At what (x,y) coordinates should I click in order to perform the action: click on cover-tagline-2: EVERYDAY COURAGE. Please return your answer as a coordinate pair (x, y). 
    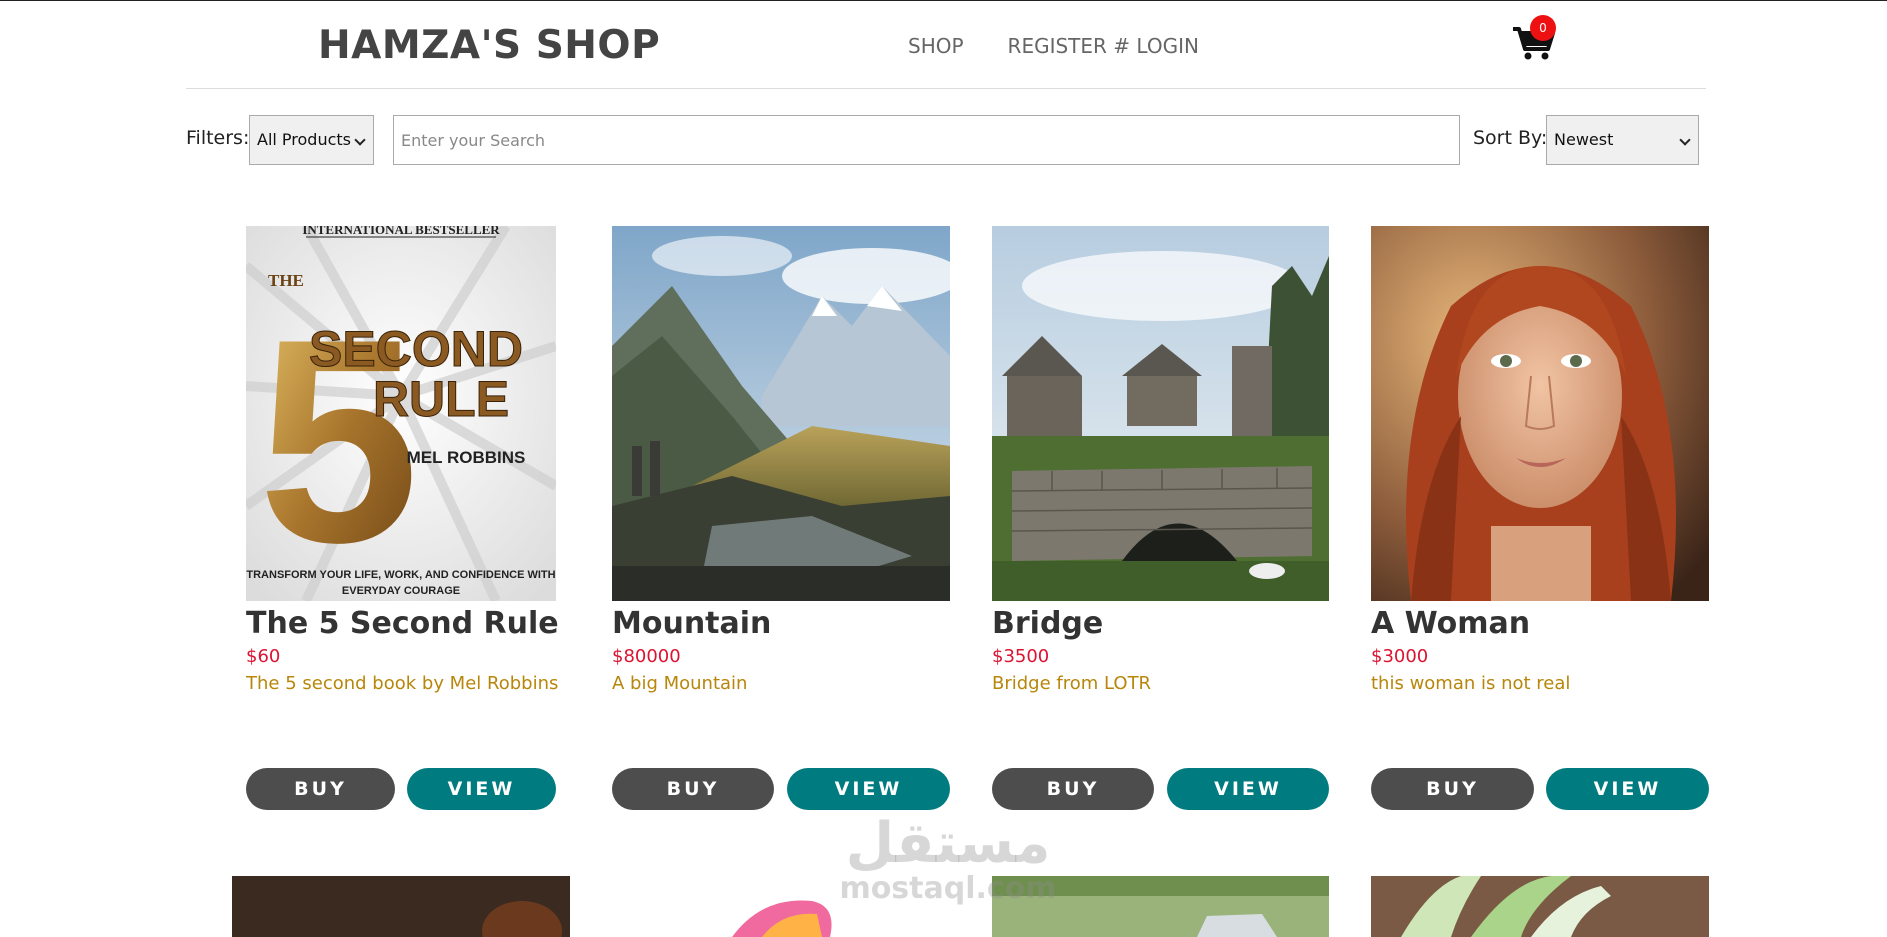
    Looking at the image, I should click on (401, 591).